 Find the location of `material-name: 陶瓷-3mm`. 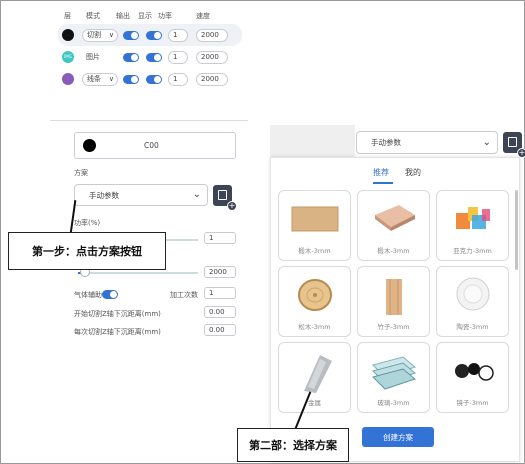

material-name: 陶瓷-3mm is located at coordinates (472, 327).